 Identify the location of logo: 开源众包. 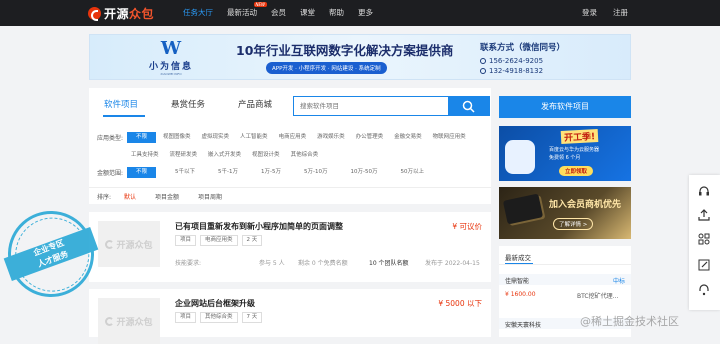
(121, 13).